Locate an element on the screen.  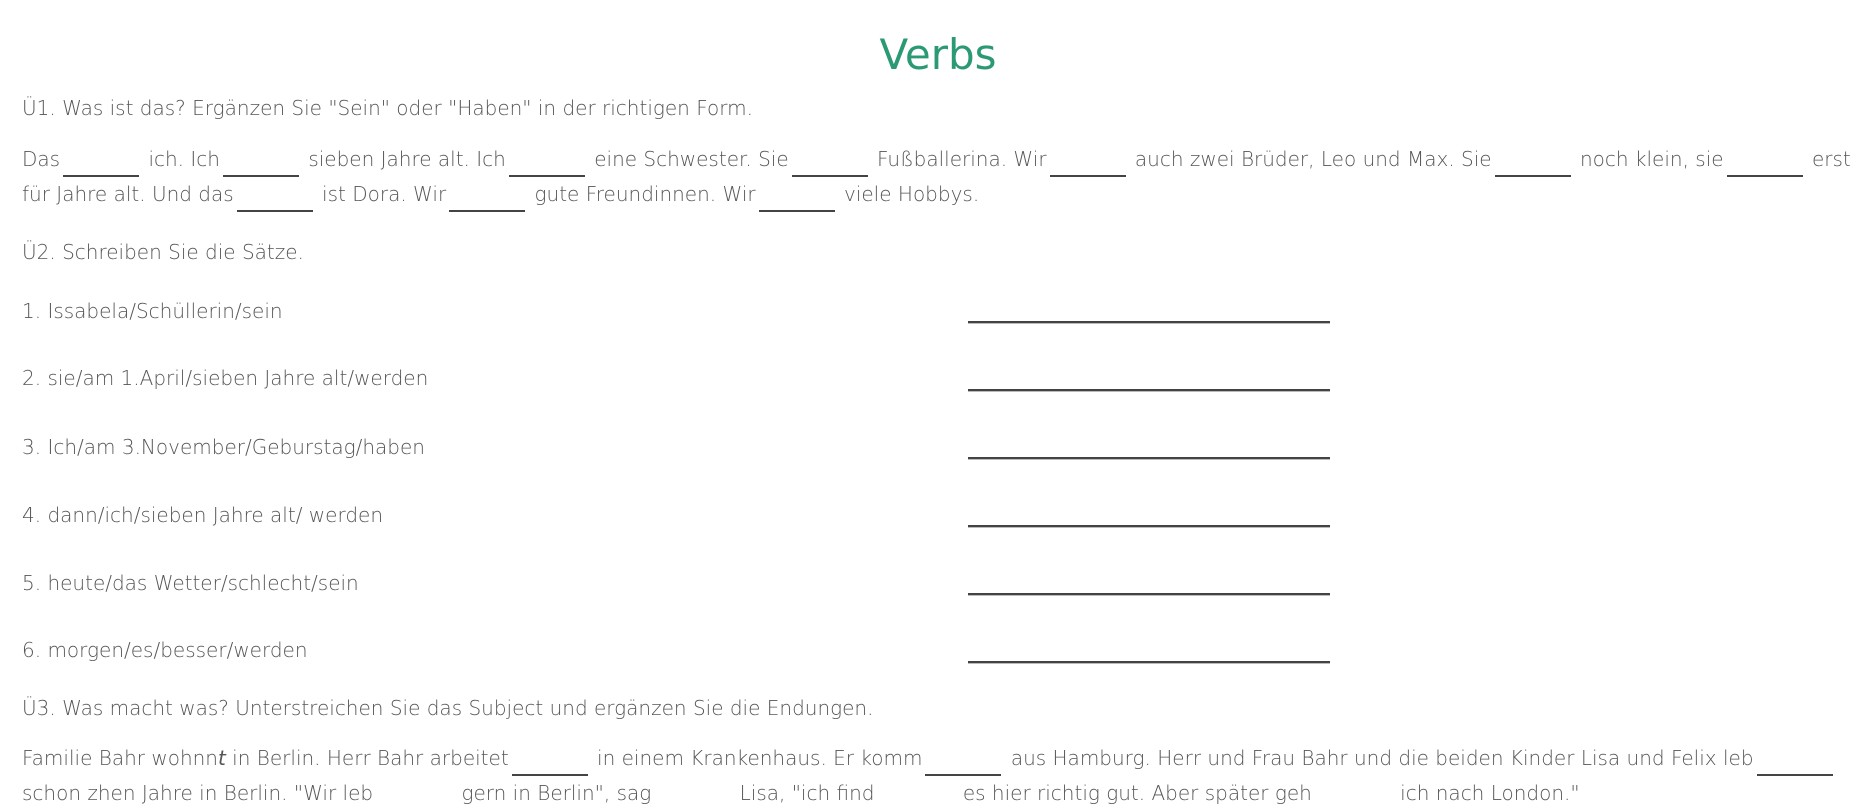
text-segment: Fußballerina. Wir is located at coordinates (962, 159).